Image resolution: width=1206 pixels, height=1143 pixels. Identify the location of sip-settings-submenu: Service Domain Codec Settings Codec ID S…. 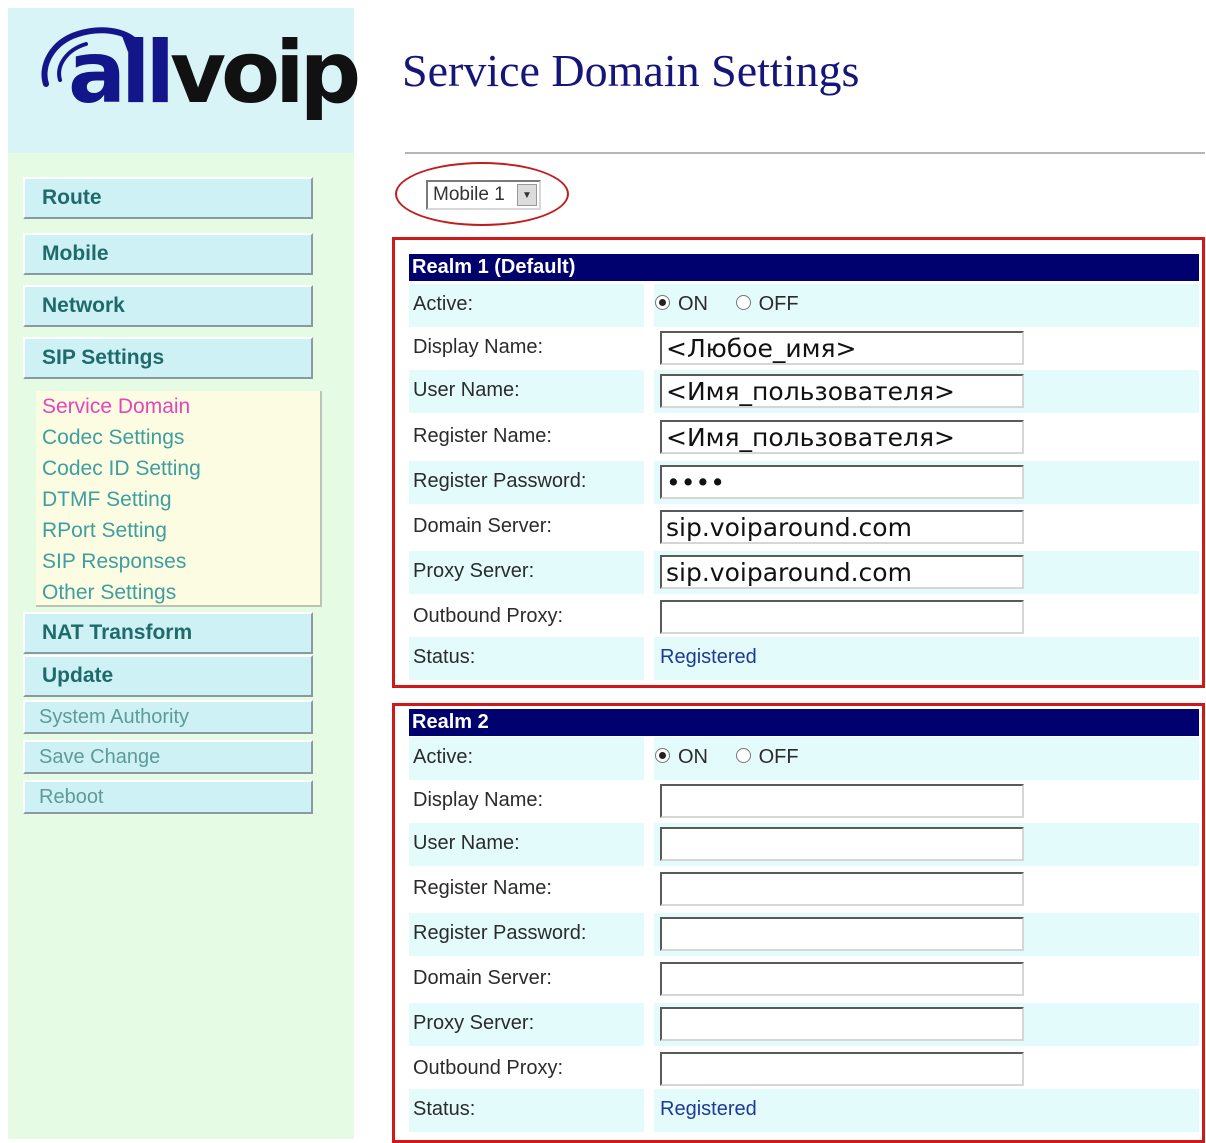
(179, 499).